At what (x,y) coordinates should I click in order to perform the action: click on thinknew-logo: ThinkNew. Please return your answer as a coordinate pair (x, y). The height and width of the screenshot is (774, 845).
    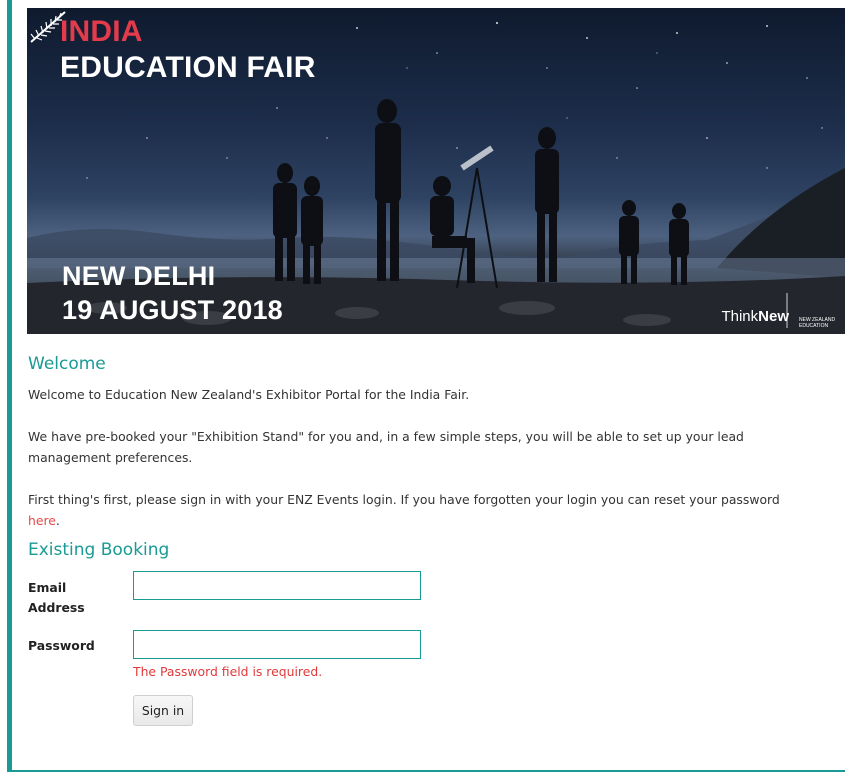
    Looking at the image, I should click on (755, 316).